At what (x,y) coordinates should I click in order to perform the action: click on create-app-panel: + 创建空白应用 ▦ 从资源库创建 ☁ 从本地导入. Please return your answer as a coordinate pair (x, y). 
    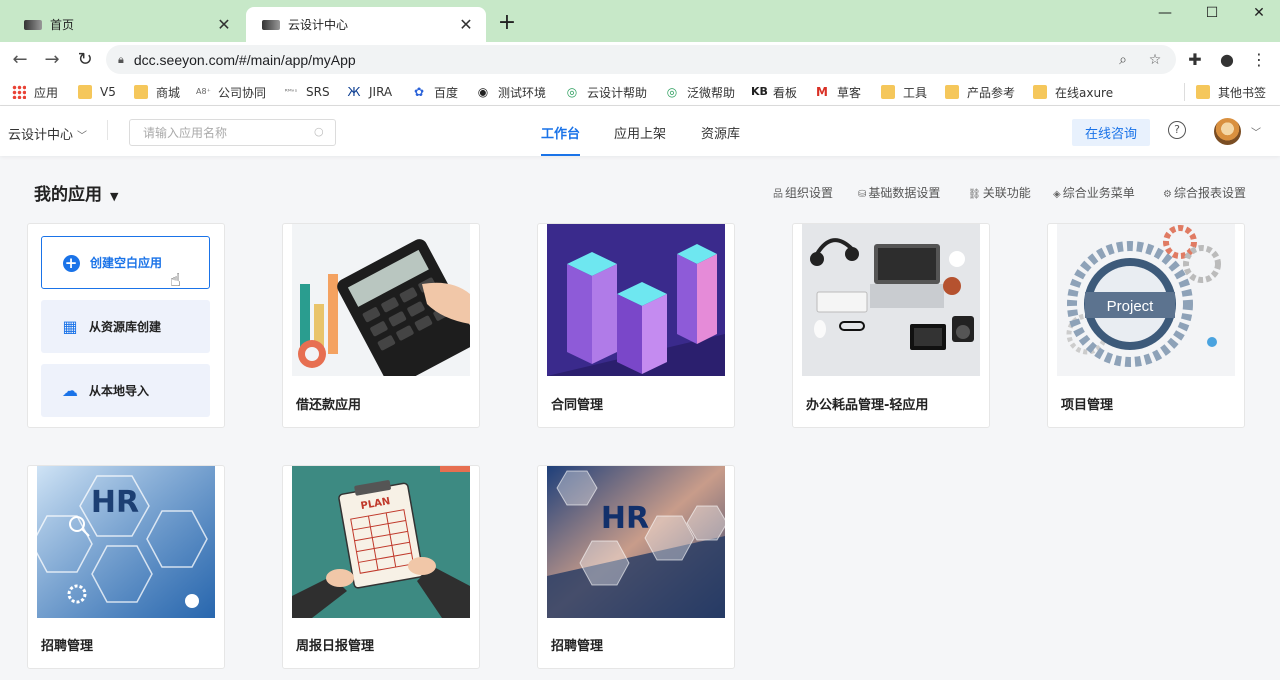
    Looking at the image, I should click on (126, 325).